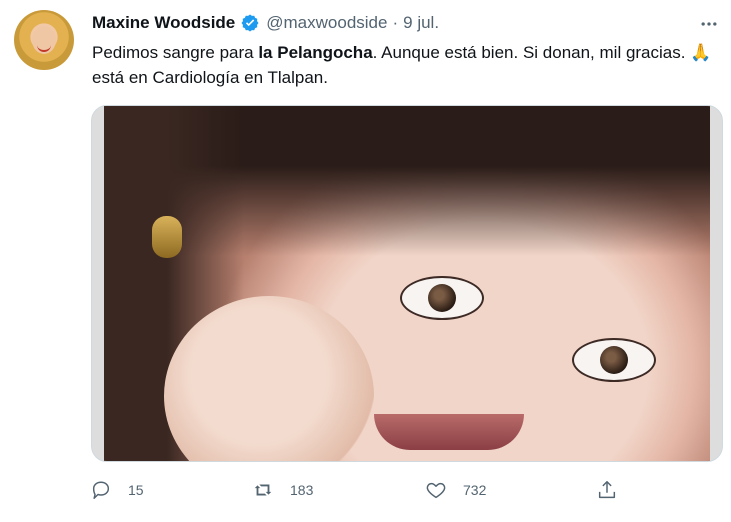 The width and height of the screenshot is (731, 522). Describe the element at coordinates (315, 52) in the screenshot. I see `tweet-text-bold: la Pelangocha` at that location.